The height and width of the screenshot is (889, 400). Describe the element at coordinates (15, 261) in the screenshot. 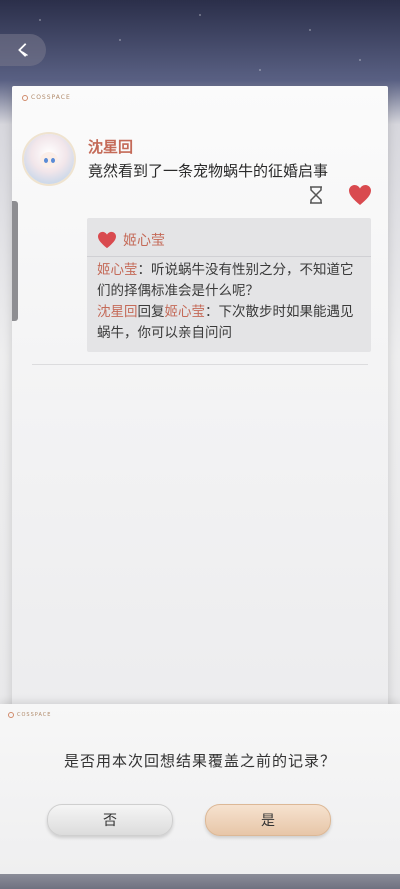

I see `scrollbar-handle` at that location.